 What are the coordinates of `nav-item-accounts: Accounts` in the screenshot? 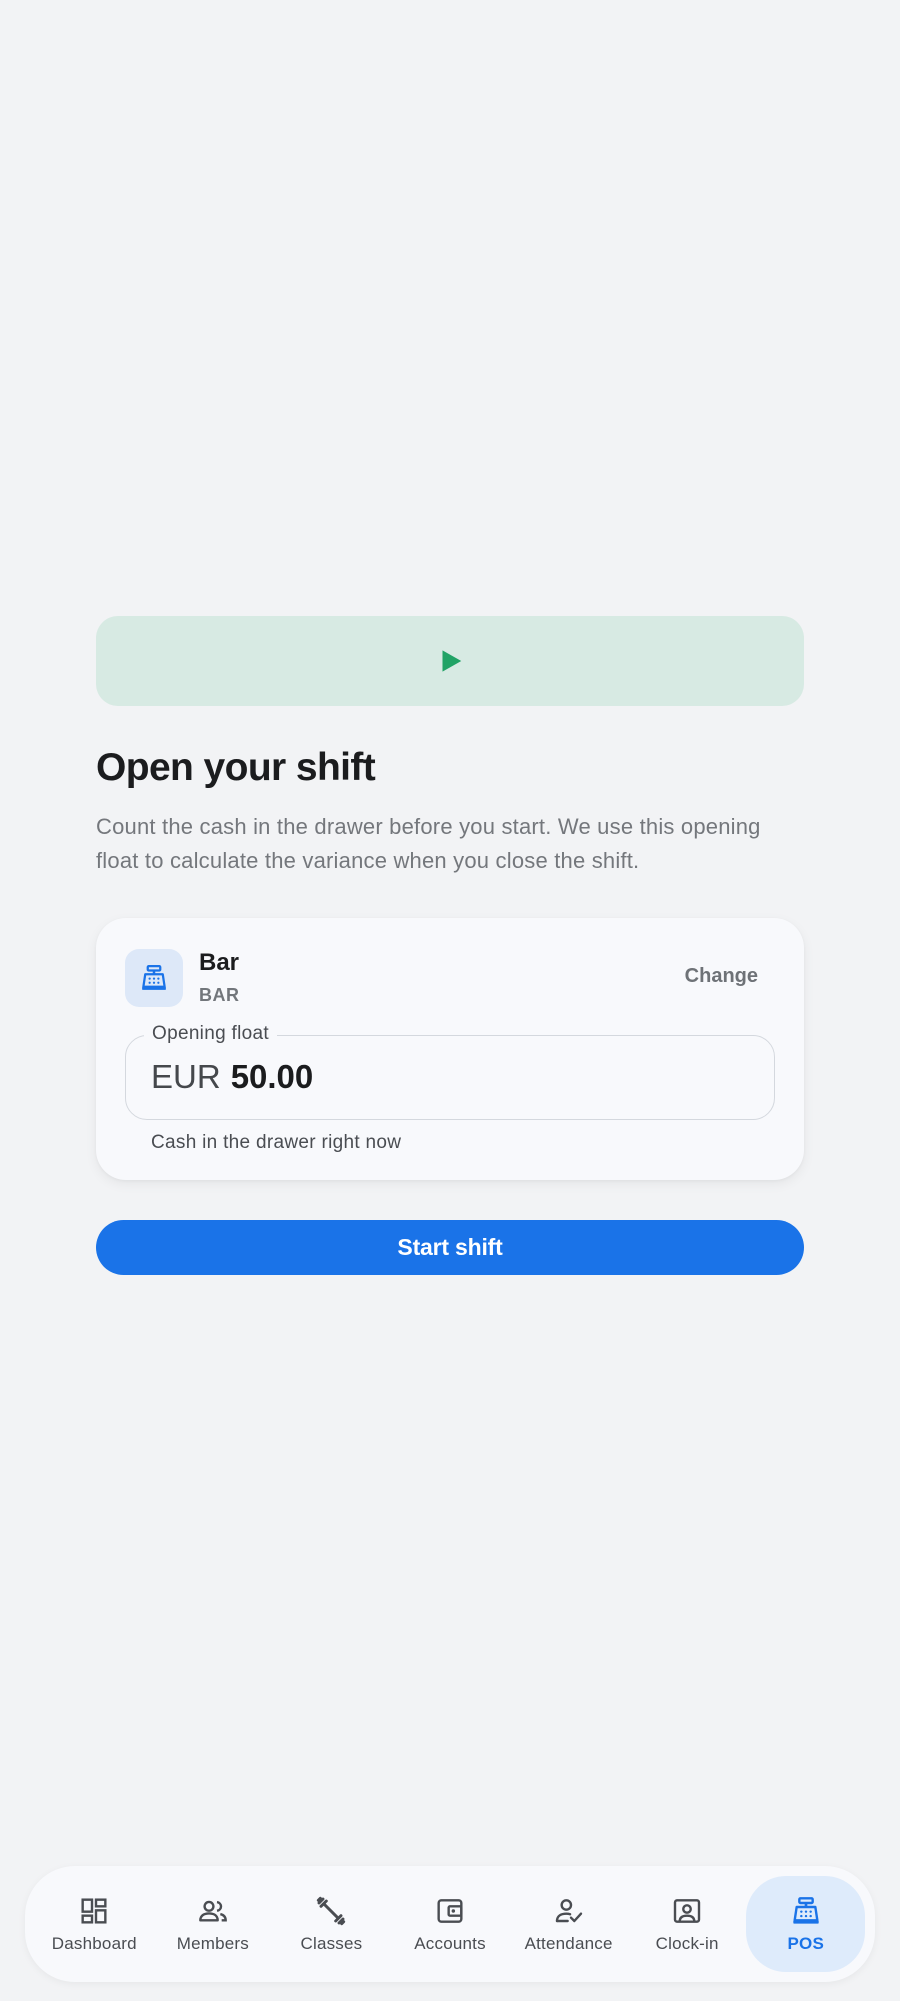 It's located at (450, 1924).